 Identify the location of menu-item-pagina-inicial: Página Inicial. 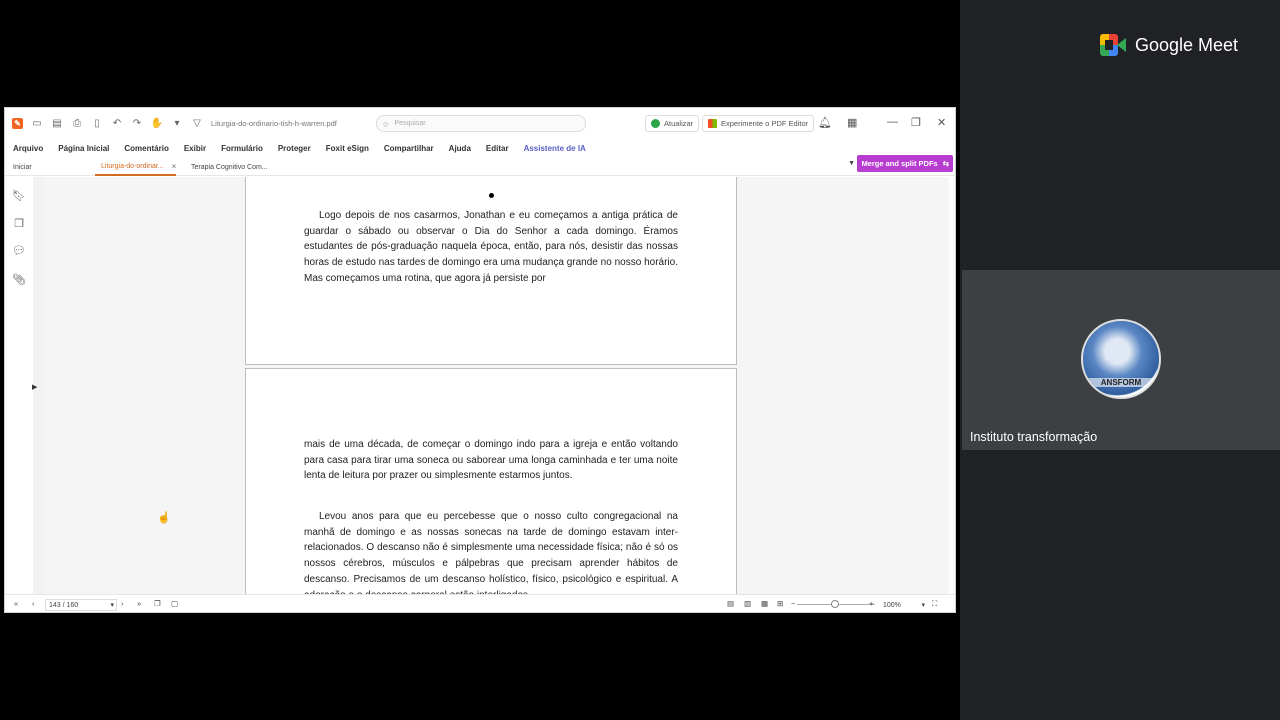
(83, 148).